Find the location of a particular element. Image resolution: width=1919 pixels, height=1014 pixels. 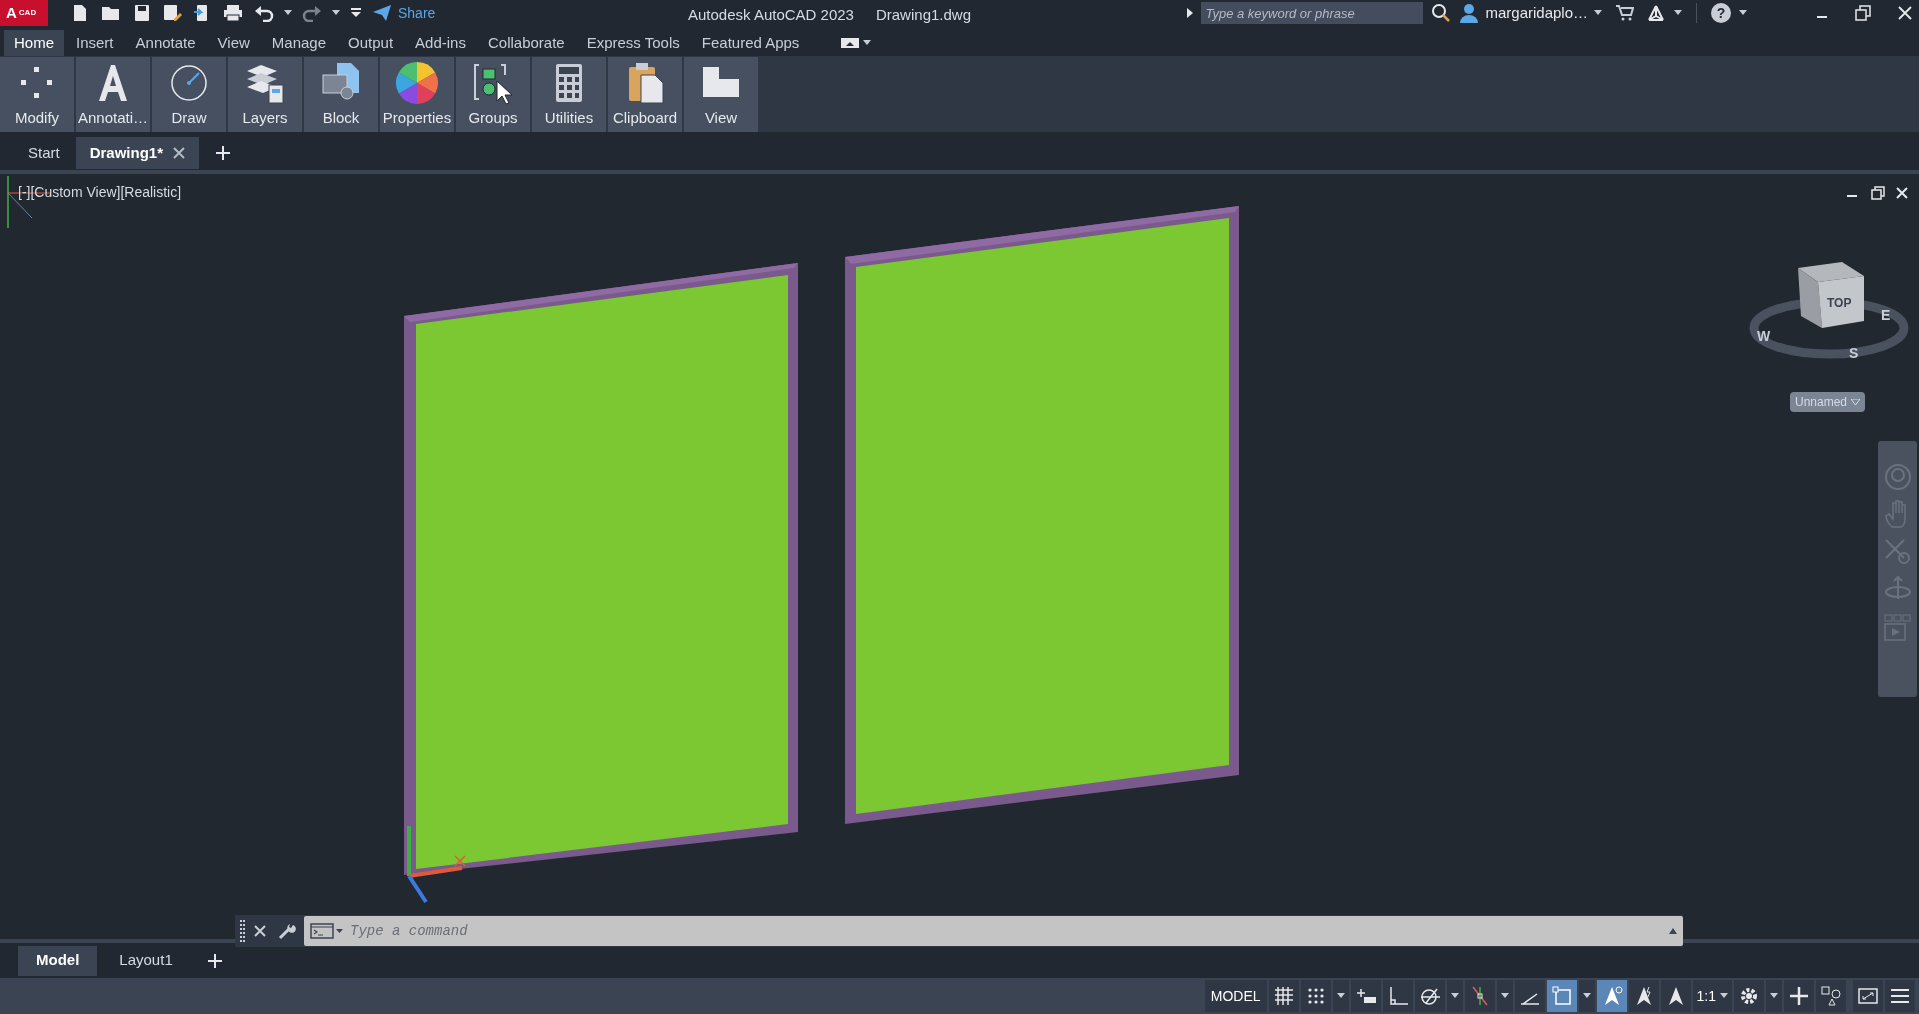

ribbon-panel-button: Groups is located at coordinates (493, 94).